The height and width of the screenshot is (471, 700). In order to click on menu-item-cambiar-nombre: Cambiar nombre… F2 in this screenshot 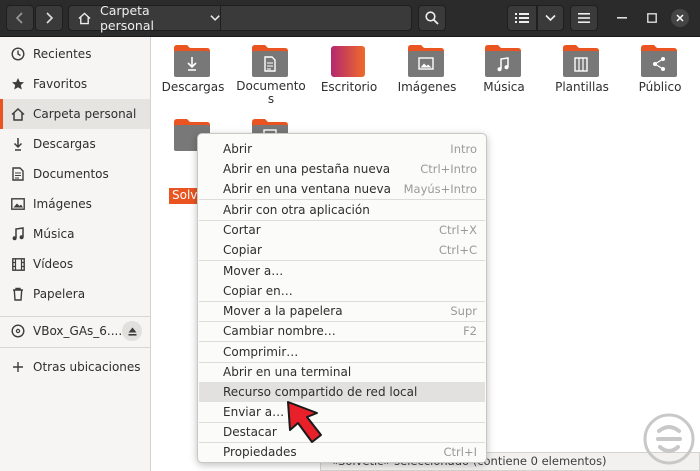, I will do `click(342, 331)`.